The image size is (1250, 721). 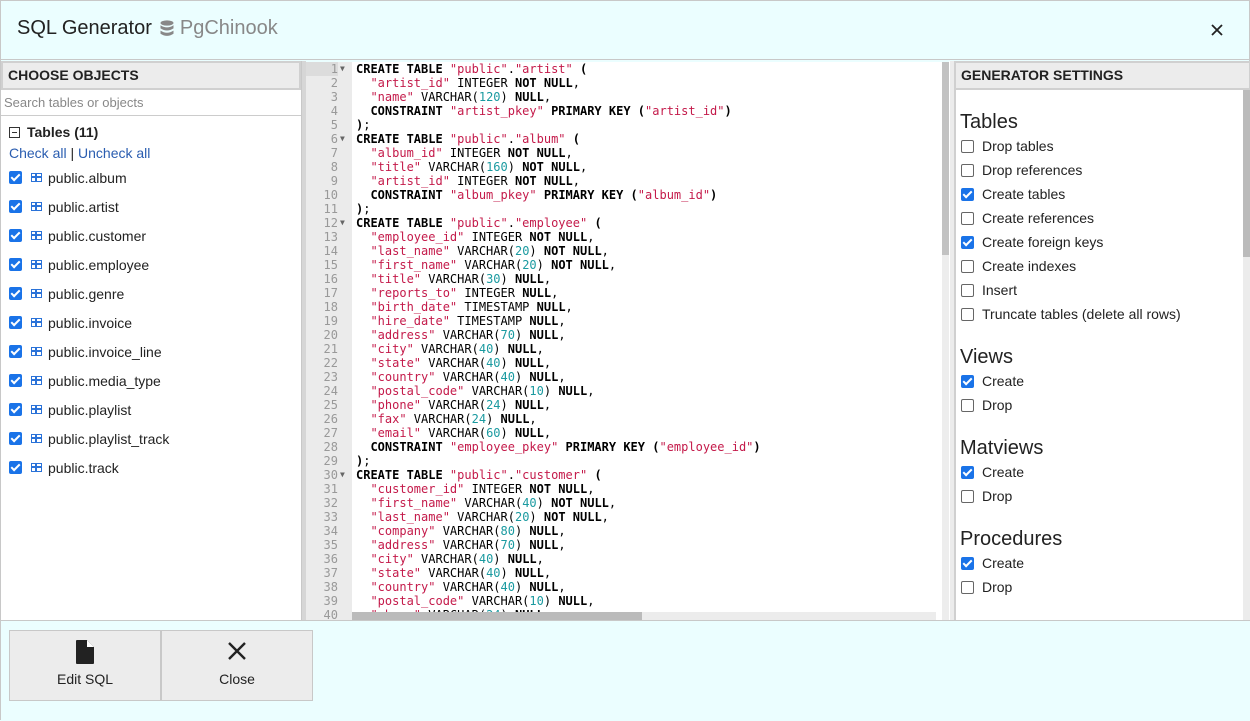 What do you see at coordinates (627, 209) in the screenshot?
I see `code-line: 11);` at bounding box center [627, 209].